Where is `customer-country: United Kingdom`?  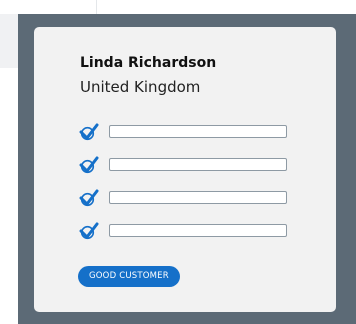
customer-country: United Kingdom is located at coordinates (140, 87).